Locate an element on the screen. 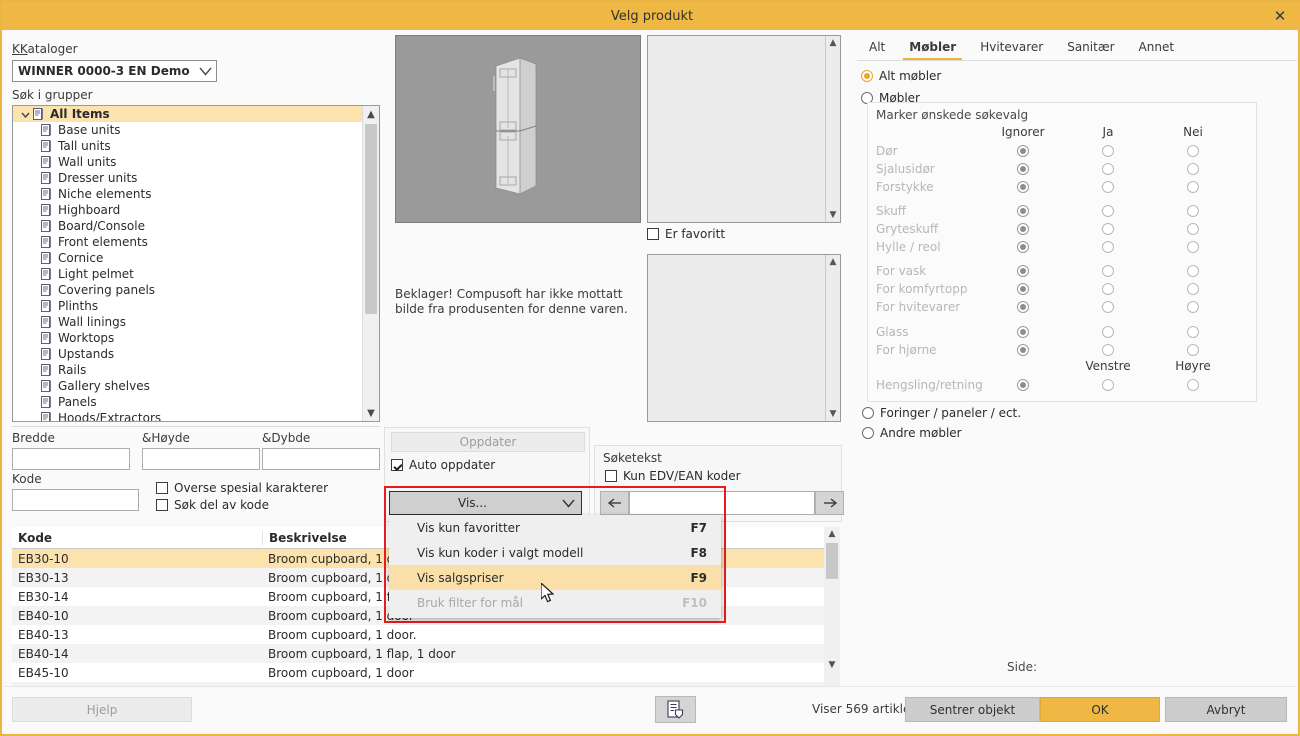 This screenshot has height=736, width=1300. table-scrollbar: ▲ ▼ is located at coordinates (832, 606).